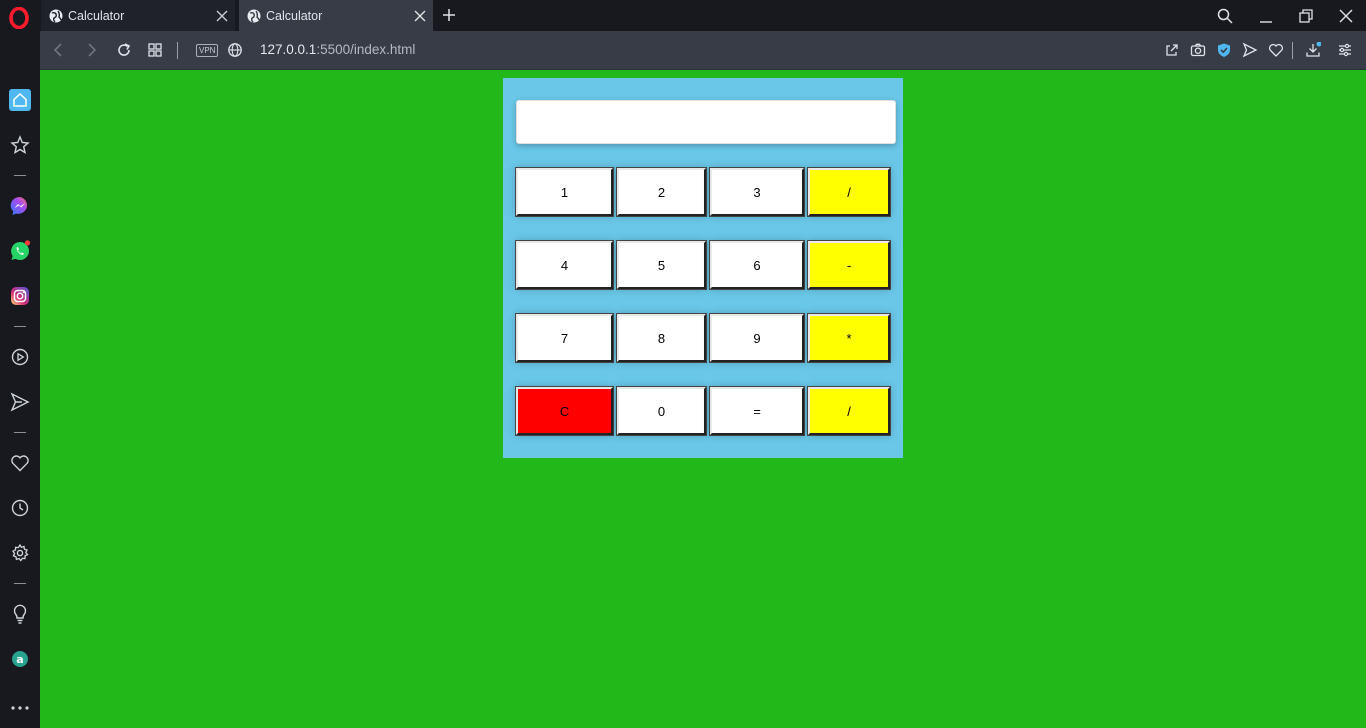 This screenshot has width=1366, height=728. I want to click on settings-icon, so click(20, 553).